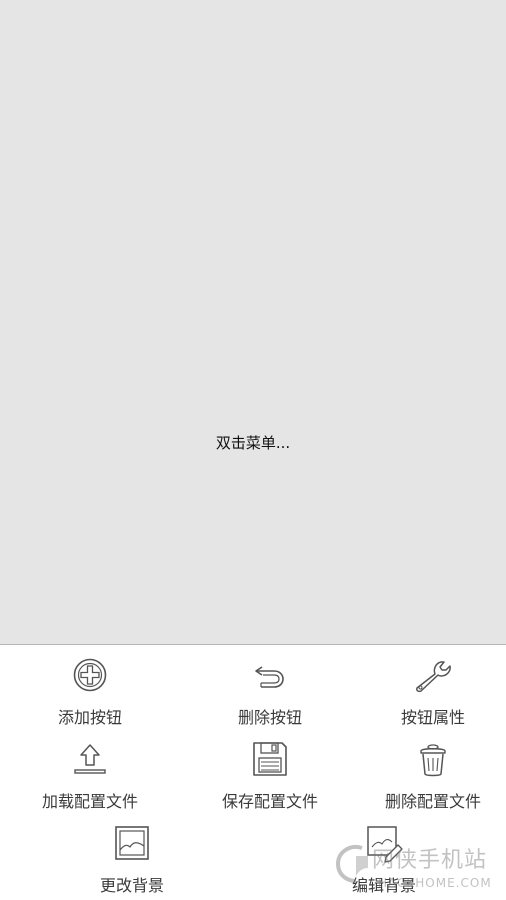 Image resolution: width=506 pixels, height=900 pixels. I want to click on upload-icon, so click(90, 759).